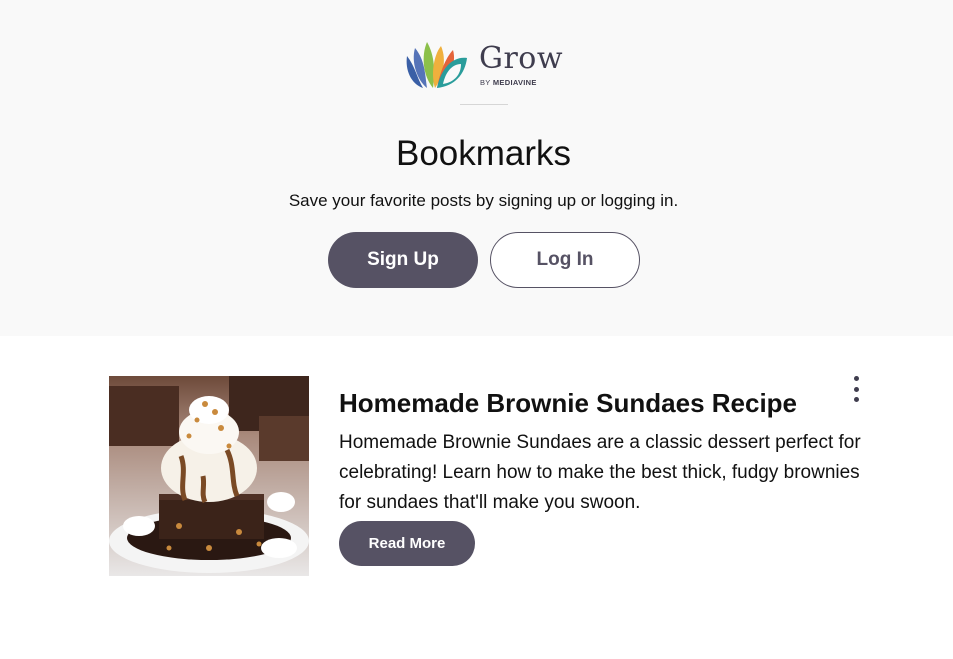 The width and height of the screenshot is (953, 659). I want to click on page-title: Bookmarks, so click(483, 153).